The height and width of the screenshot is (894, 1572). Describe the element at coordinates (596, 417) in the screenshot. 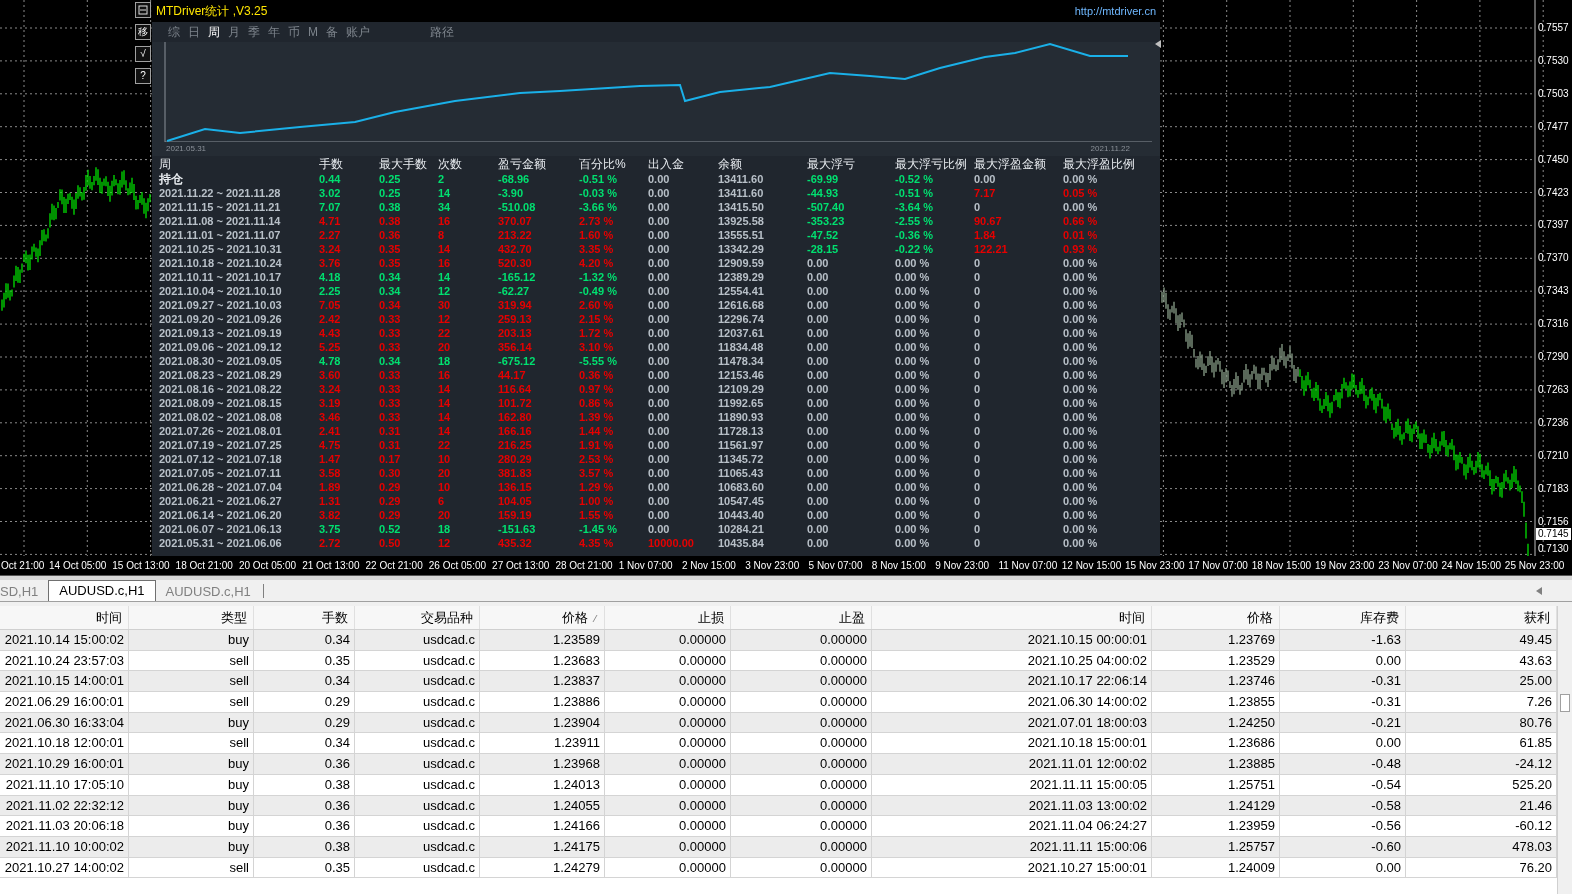

I see `table-cell: 1.39 %` at that location.